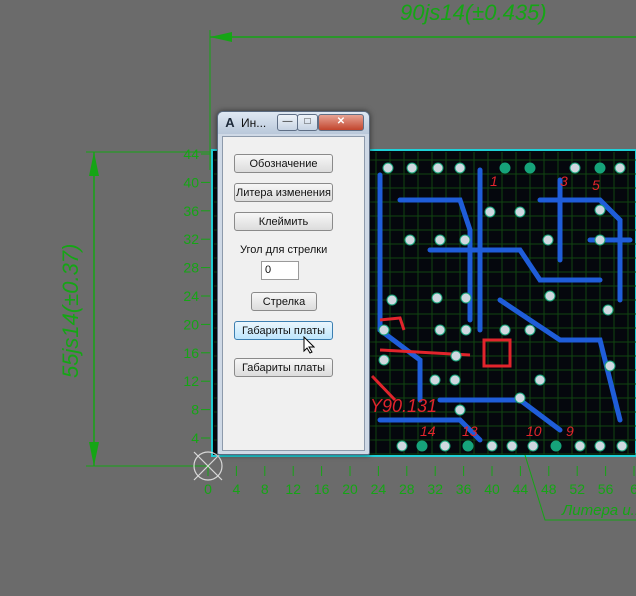 The image size is (636, 596). What do you see at coordinates (549, 489) in the screenshot?
I see `x-tick-label: 48` at bounding box center [549, 489].